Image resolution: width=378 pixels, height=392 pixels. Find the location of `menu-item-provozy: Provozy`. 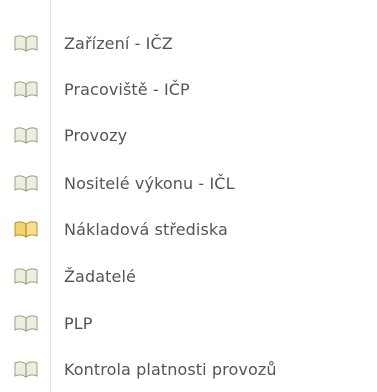

menu-item-provozy: Provozy is located at coordinates (188, 135).